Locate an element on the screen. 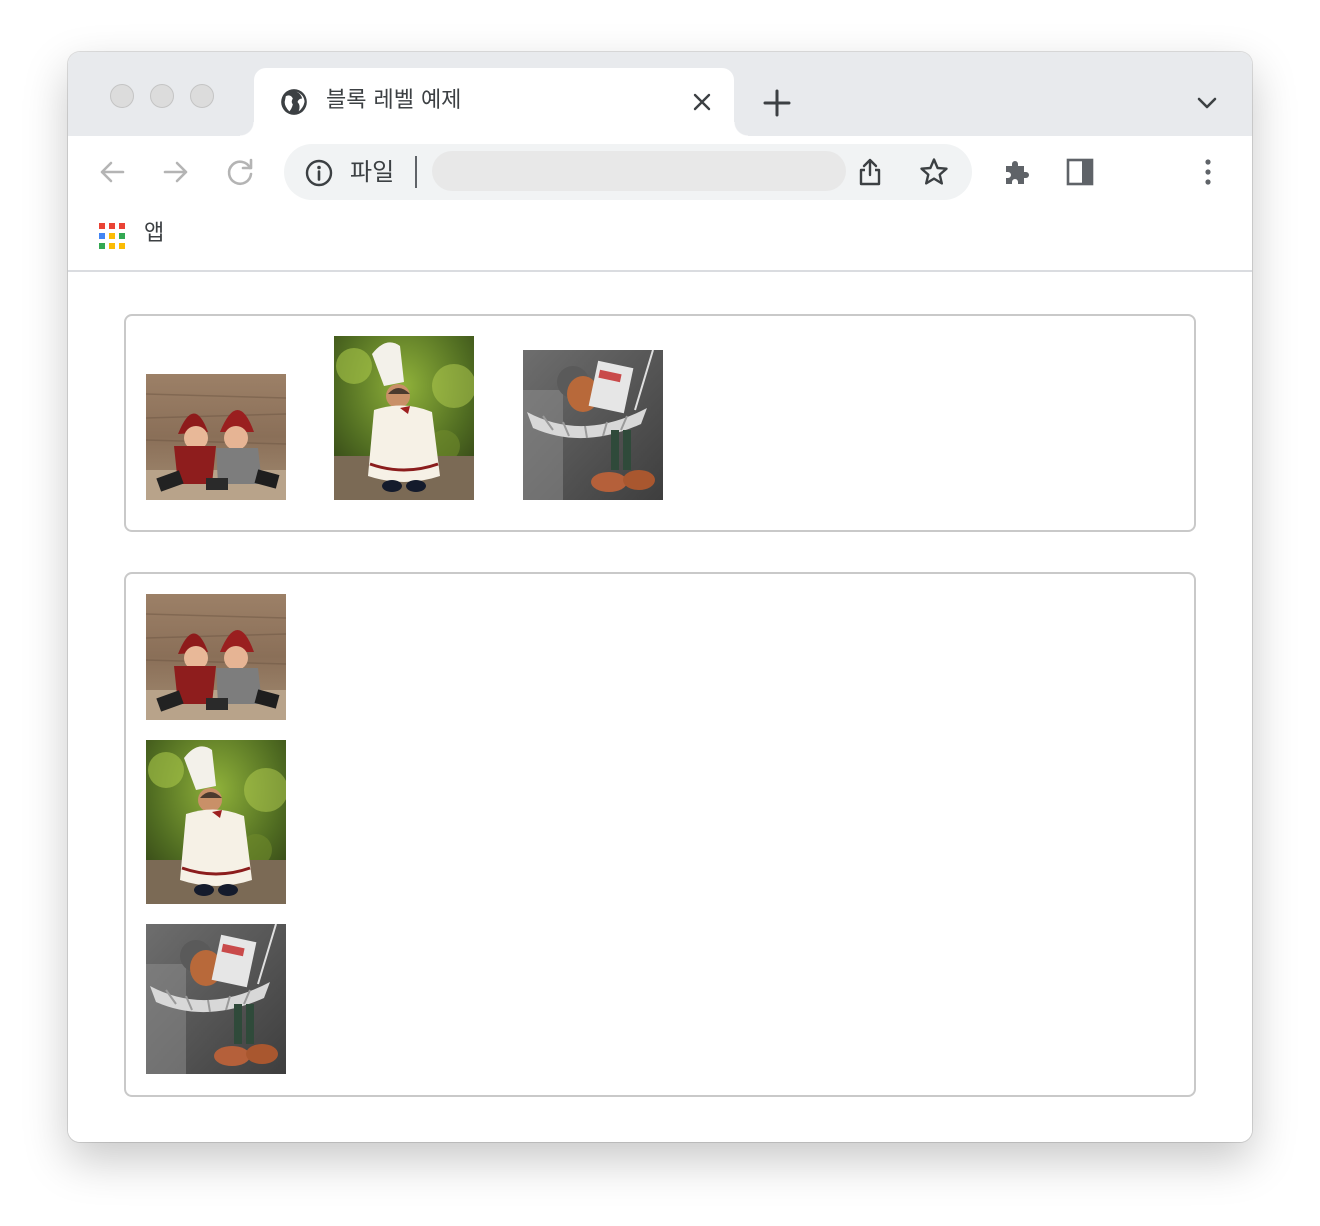 This screenshot has width=1320, height=1226. star-icon is located at coordinates (934, 172).